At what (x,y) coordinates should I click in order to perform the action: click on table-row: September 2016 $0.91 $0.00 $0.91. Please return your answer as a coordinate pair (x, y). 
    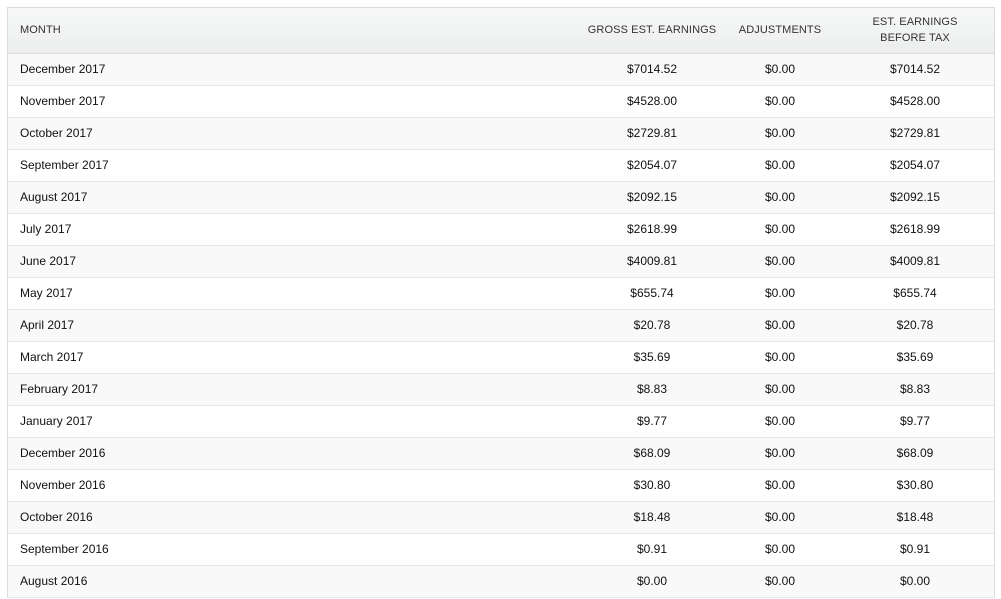
    Looking at the image, I should click on (501, 549).